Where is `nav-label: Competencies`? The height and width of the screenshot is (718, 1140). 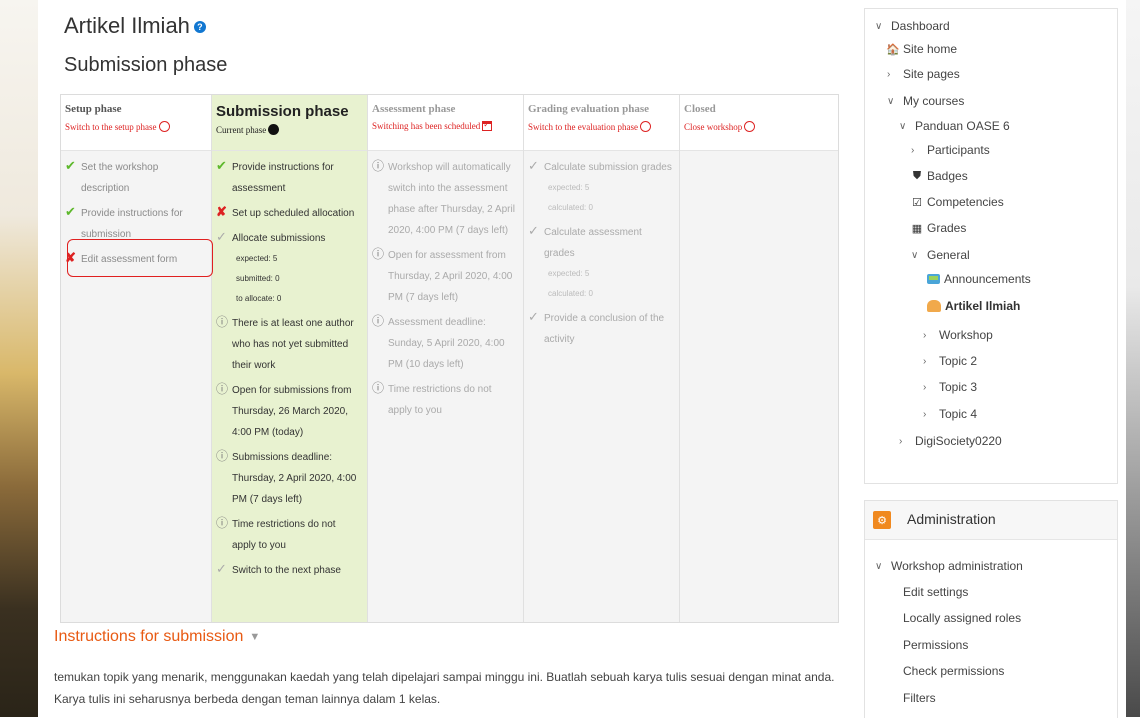
nav-label: Competencies is located at coordinates (965, 202).